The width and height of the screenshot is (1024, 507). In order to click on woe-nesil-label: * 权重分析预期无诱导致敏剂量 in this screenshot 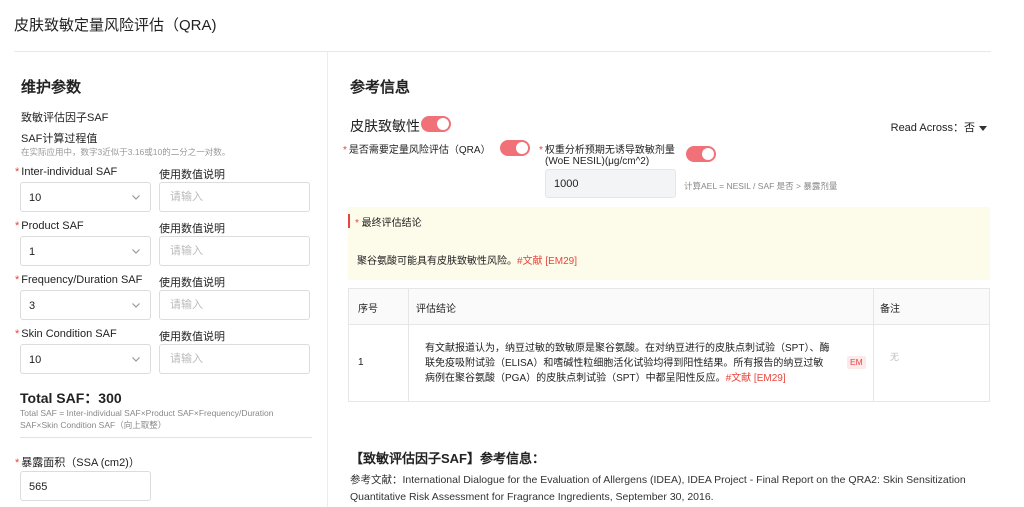, I will do `click(607, 150)`.